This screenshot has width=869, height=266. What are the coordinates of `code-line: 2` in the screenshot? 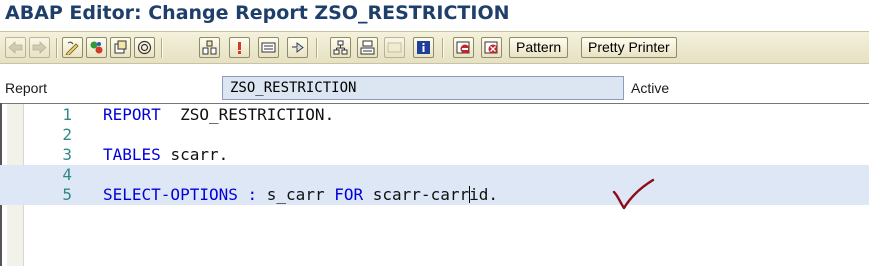 It's located at (434, 135).